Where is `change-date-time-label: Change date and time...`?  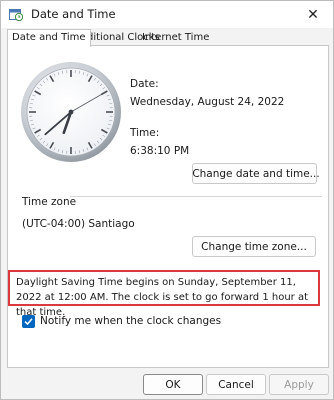
change-date-time-label: Change date and time... is located at coordinates (256, 173).